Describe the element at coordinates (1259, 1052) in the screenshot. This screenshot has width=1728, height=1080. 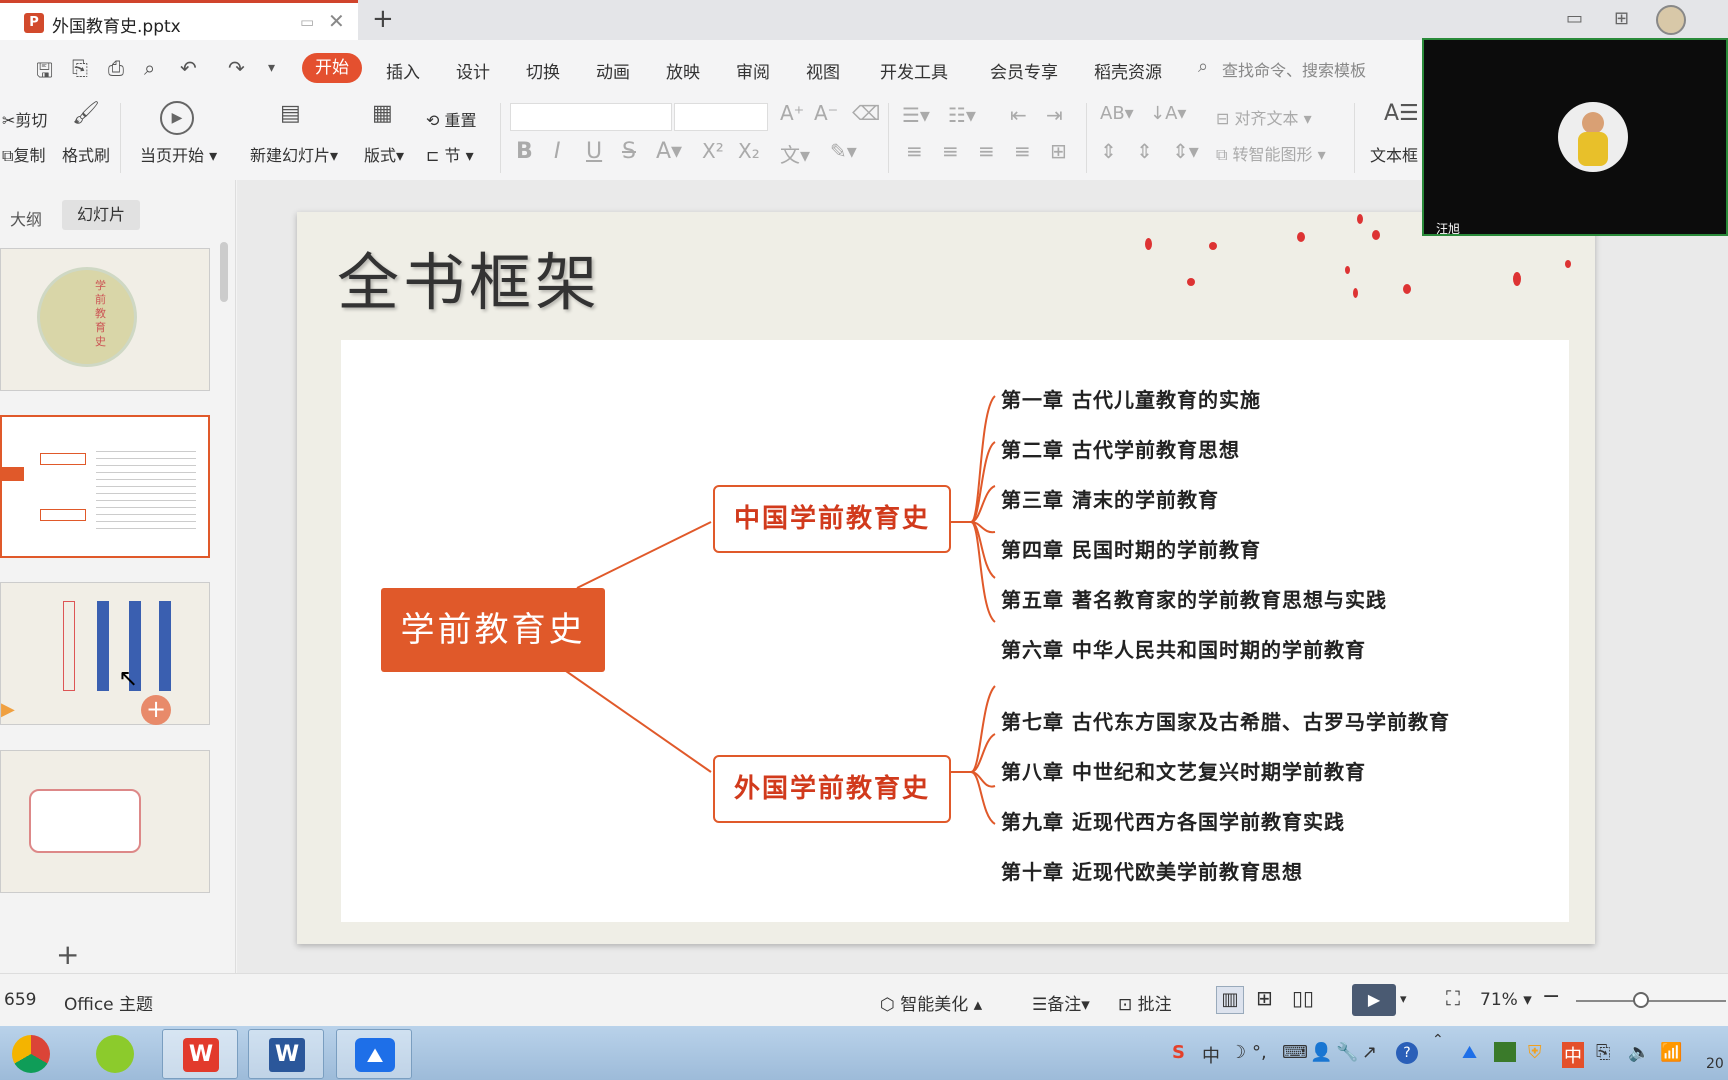
I see `ime-punct-icon: °,` at that location.